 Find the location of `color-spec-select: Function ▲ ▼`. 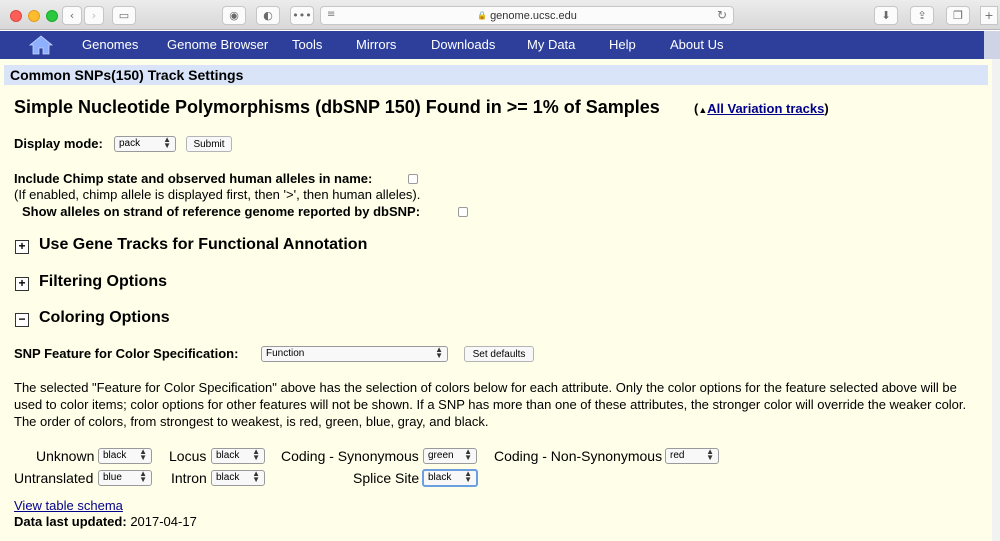

color-spec-select: Function ▲ ▼ is located at coordinates (354, 354).